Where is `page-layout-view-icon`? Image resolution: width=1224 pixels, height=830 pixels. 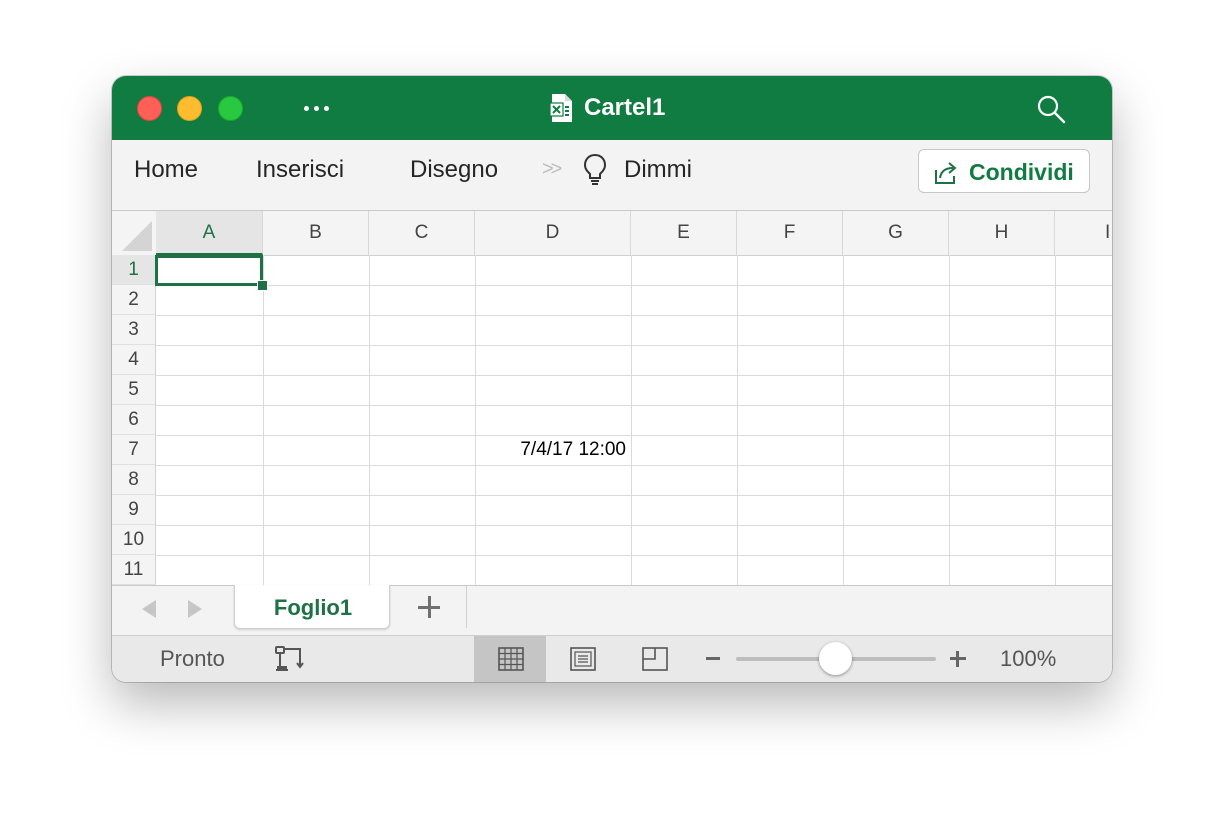 page-layout-view-icon is located at coordinates (583, 659).